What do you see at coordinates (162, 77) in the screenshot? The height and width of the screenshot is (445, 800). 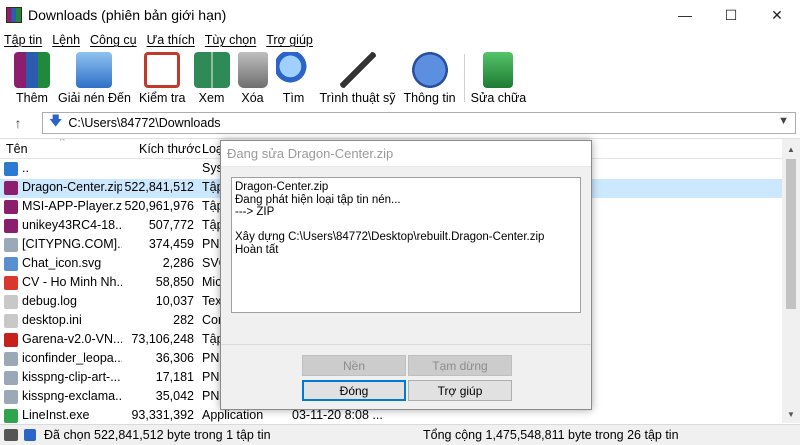 I see `test-button: Kiểm tra` at bounding box center [162, 77].